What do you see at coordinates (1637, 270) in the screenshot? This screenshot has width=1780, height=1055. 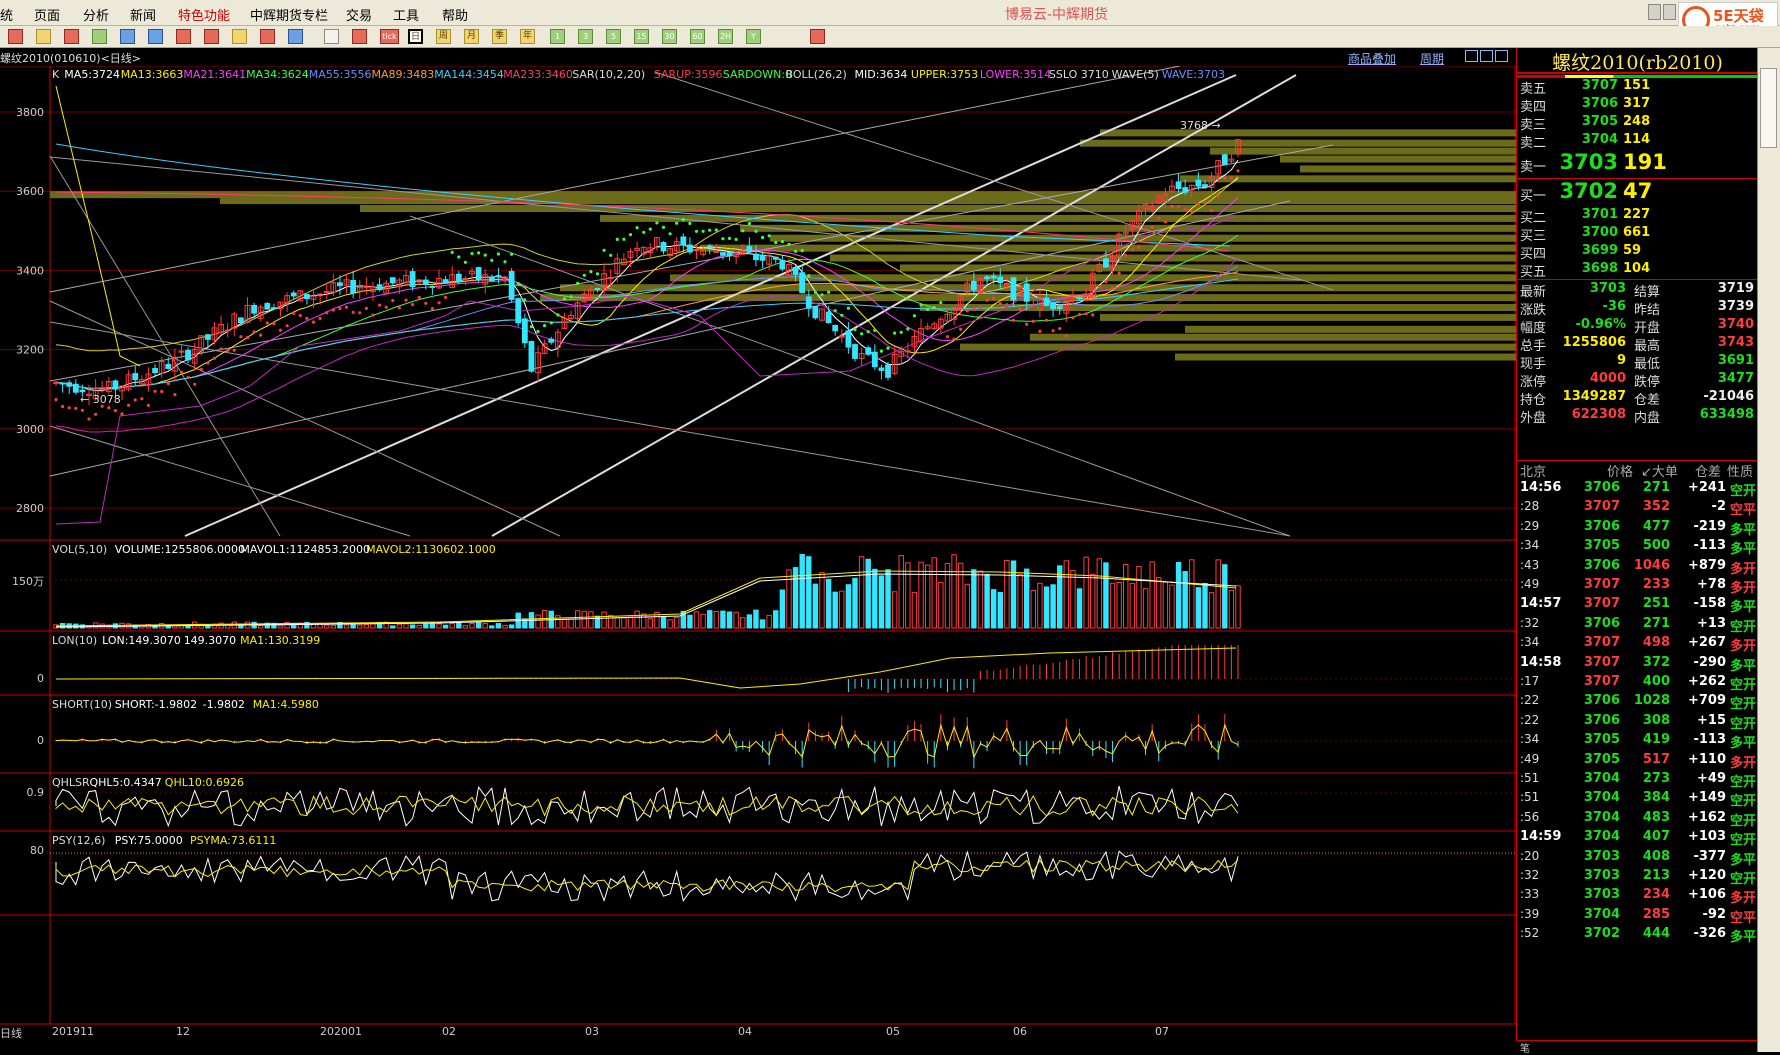 I see `bid-level-5: 买五 3698 104` at bounding box center [1637, 270].